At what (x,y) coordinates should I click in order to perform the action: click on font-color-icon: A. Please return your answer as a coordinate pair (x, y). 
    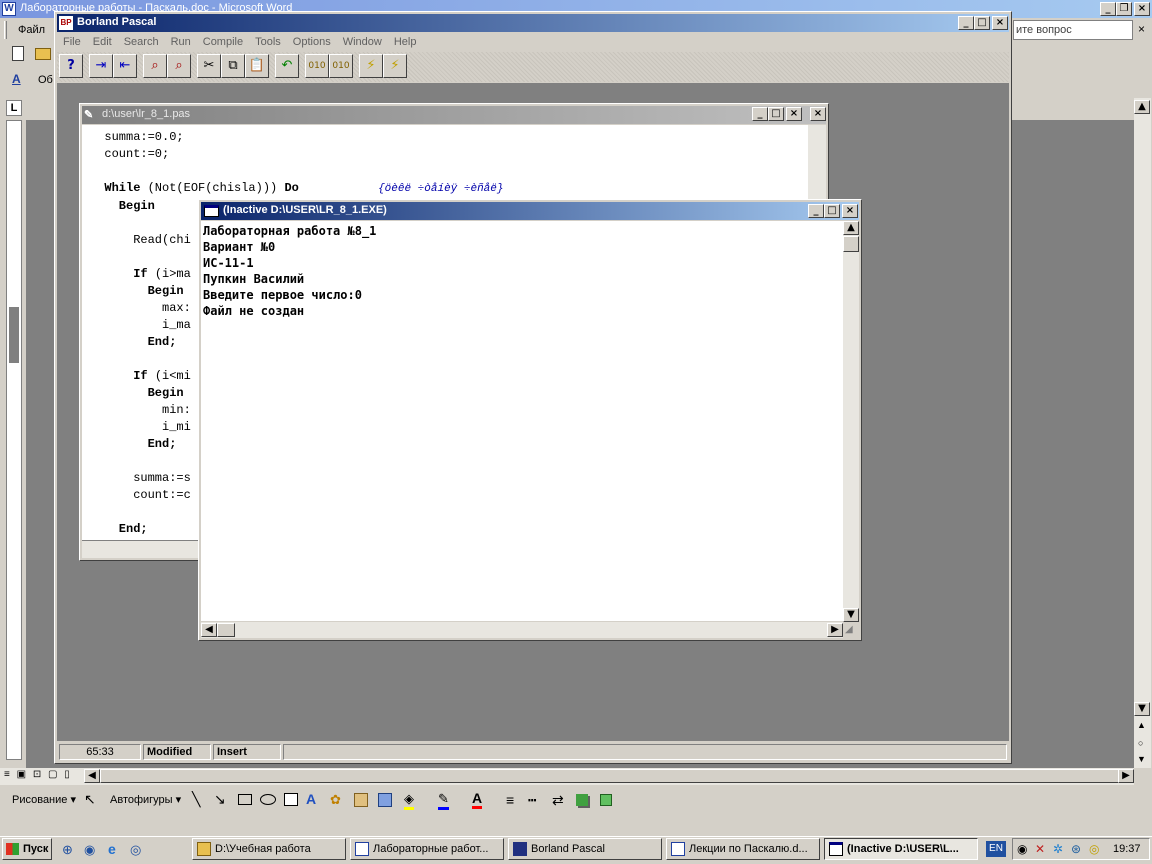
    Looking at the image, I should click on (477, 799).